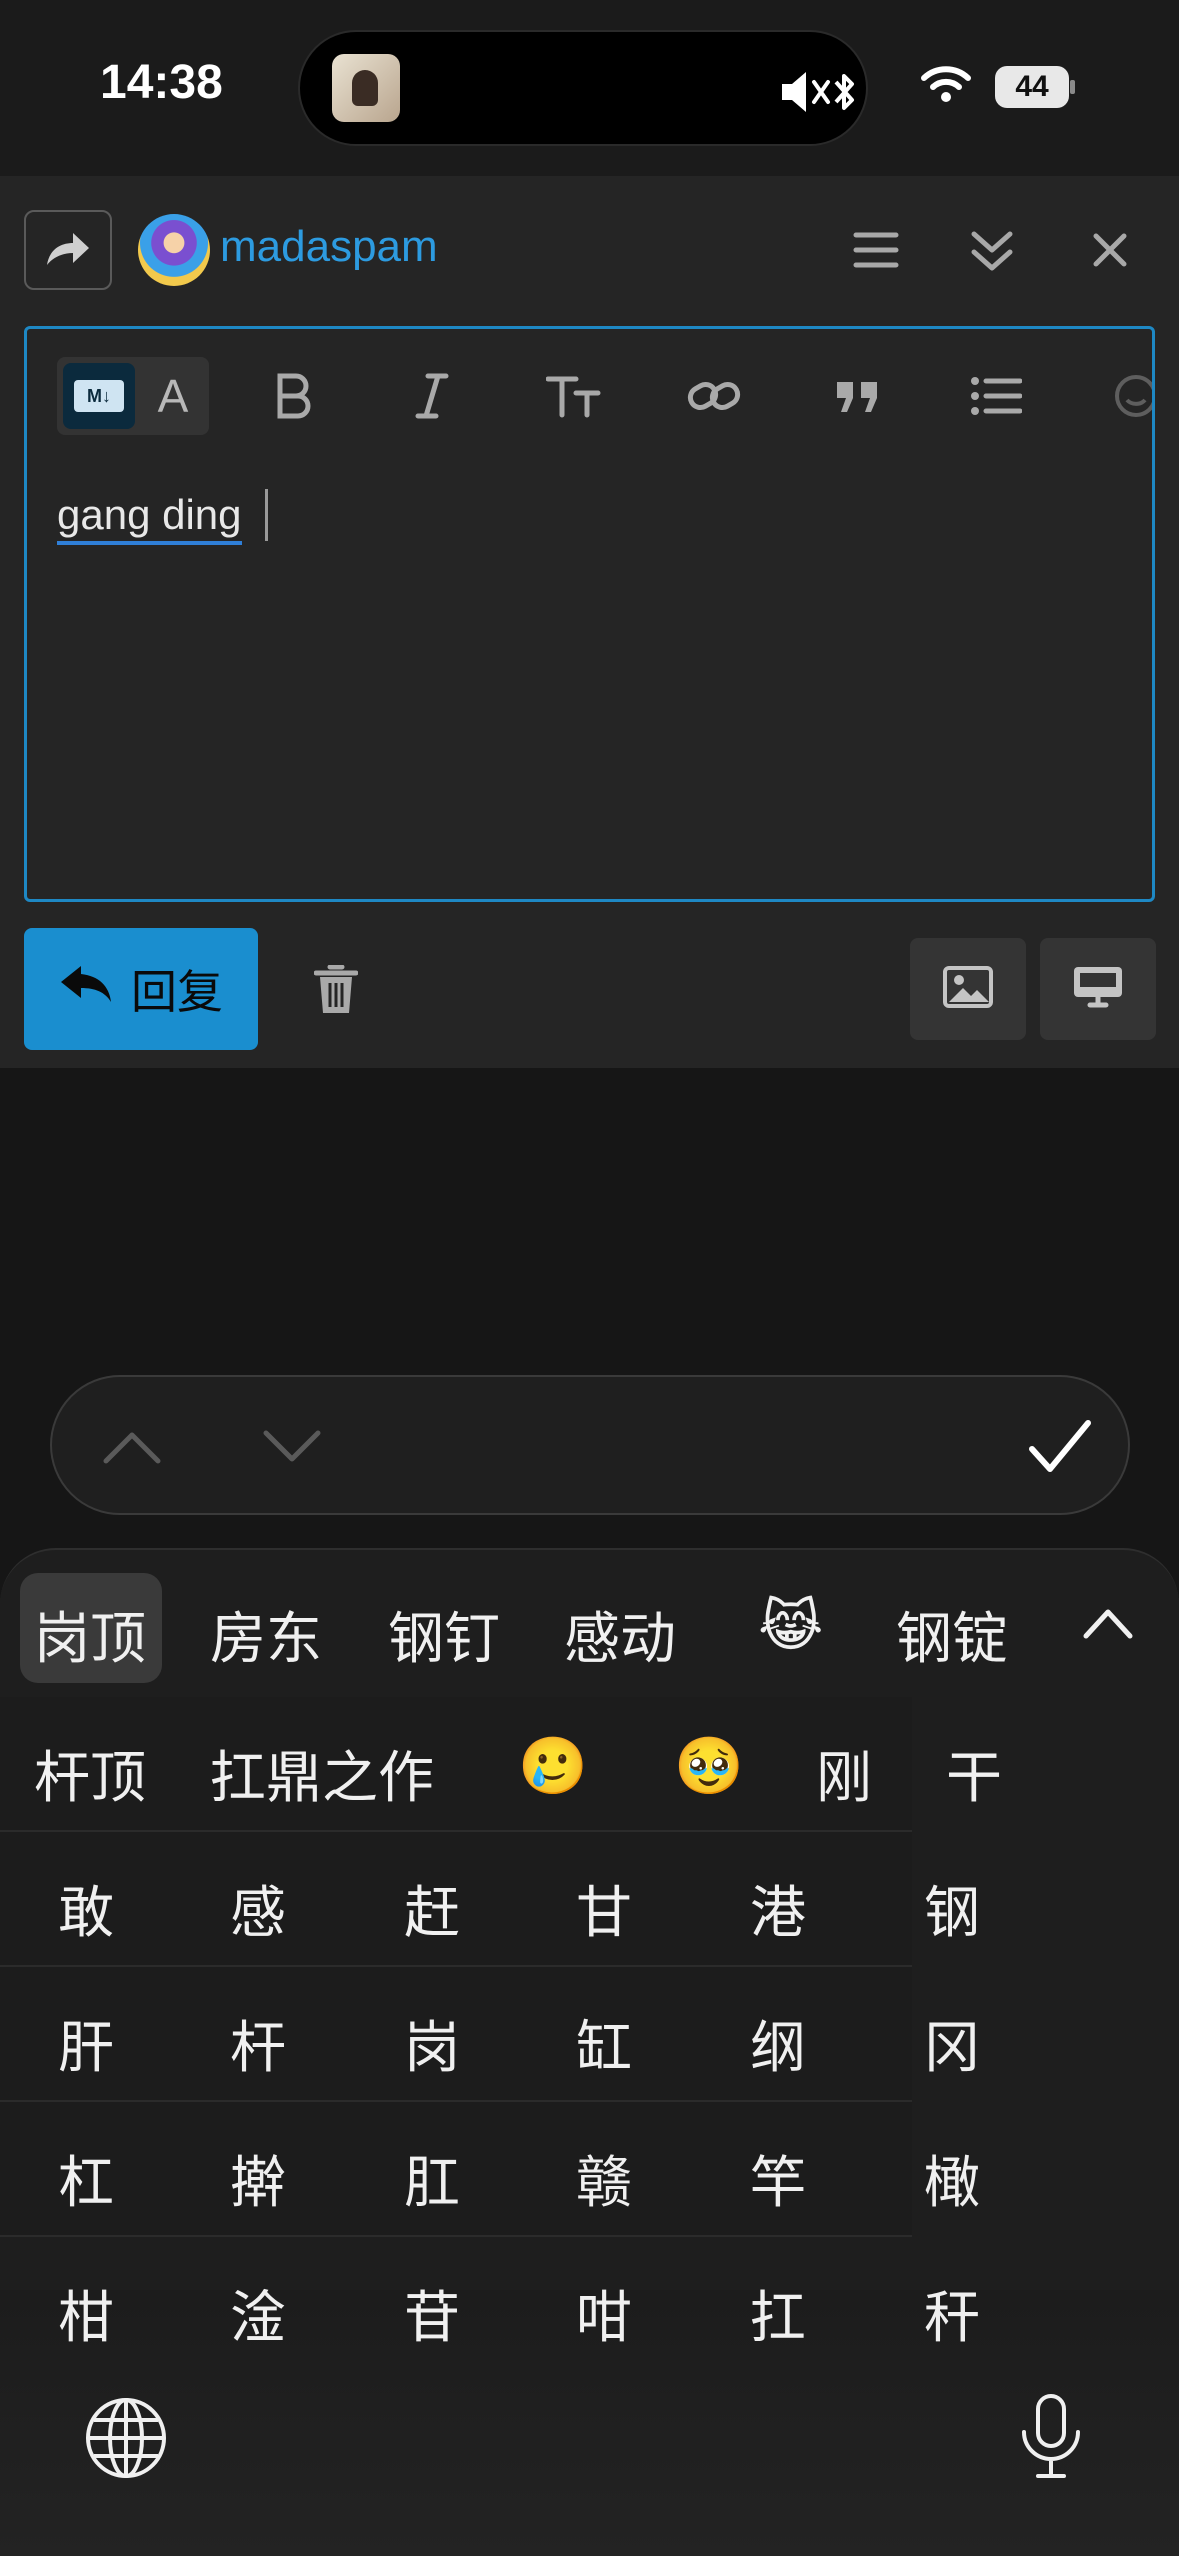 The width and height of the screenshot is (1179, 2556). What do you see at coordinates (790, 1626) in the screenshot?
I see `candidate: 😹` at bounding box center [790, 1626].